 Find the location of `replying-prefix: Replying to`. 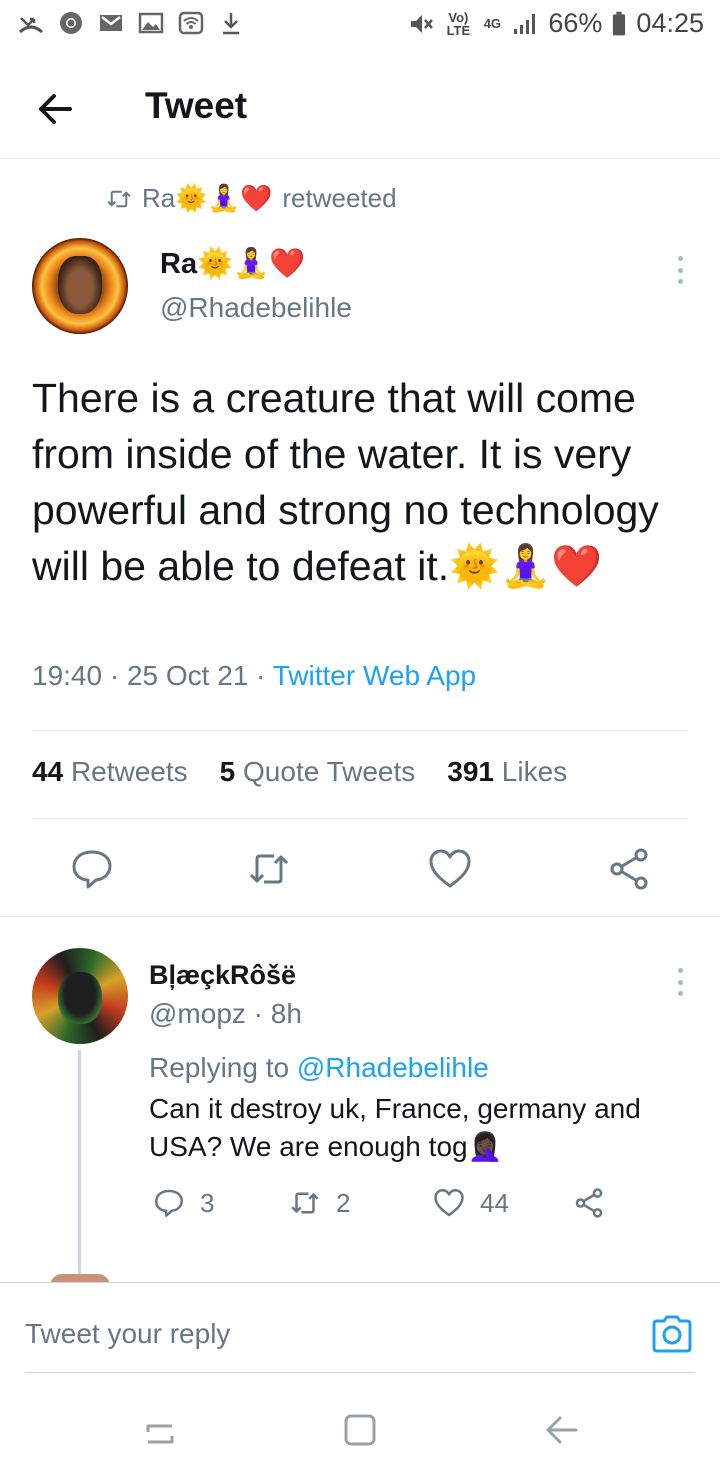

replying-prefix: Replying to is located at coordinates (223, 1067).